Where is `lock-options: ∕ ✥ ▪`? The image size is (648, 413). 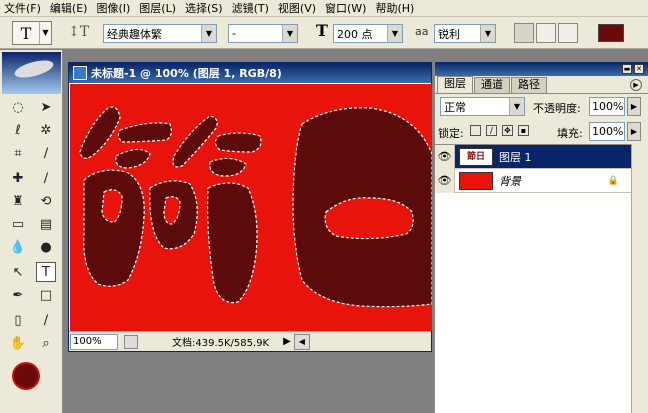
lock-options: ∕ ✥ ▪ is located at coordinates (499, 130).